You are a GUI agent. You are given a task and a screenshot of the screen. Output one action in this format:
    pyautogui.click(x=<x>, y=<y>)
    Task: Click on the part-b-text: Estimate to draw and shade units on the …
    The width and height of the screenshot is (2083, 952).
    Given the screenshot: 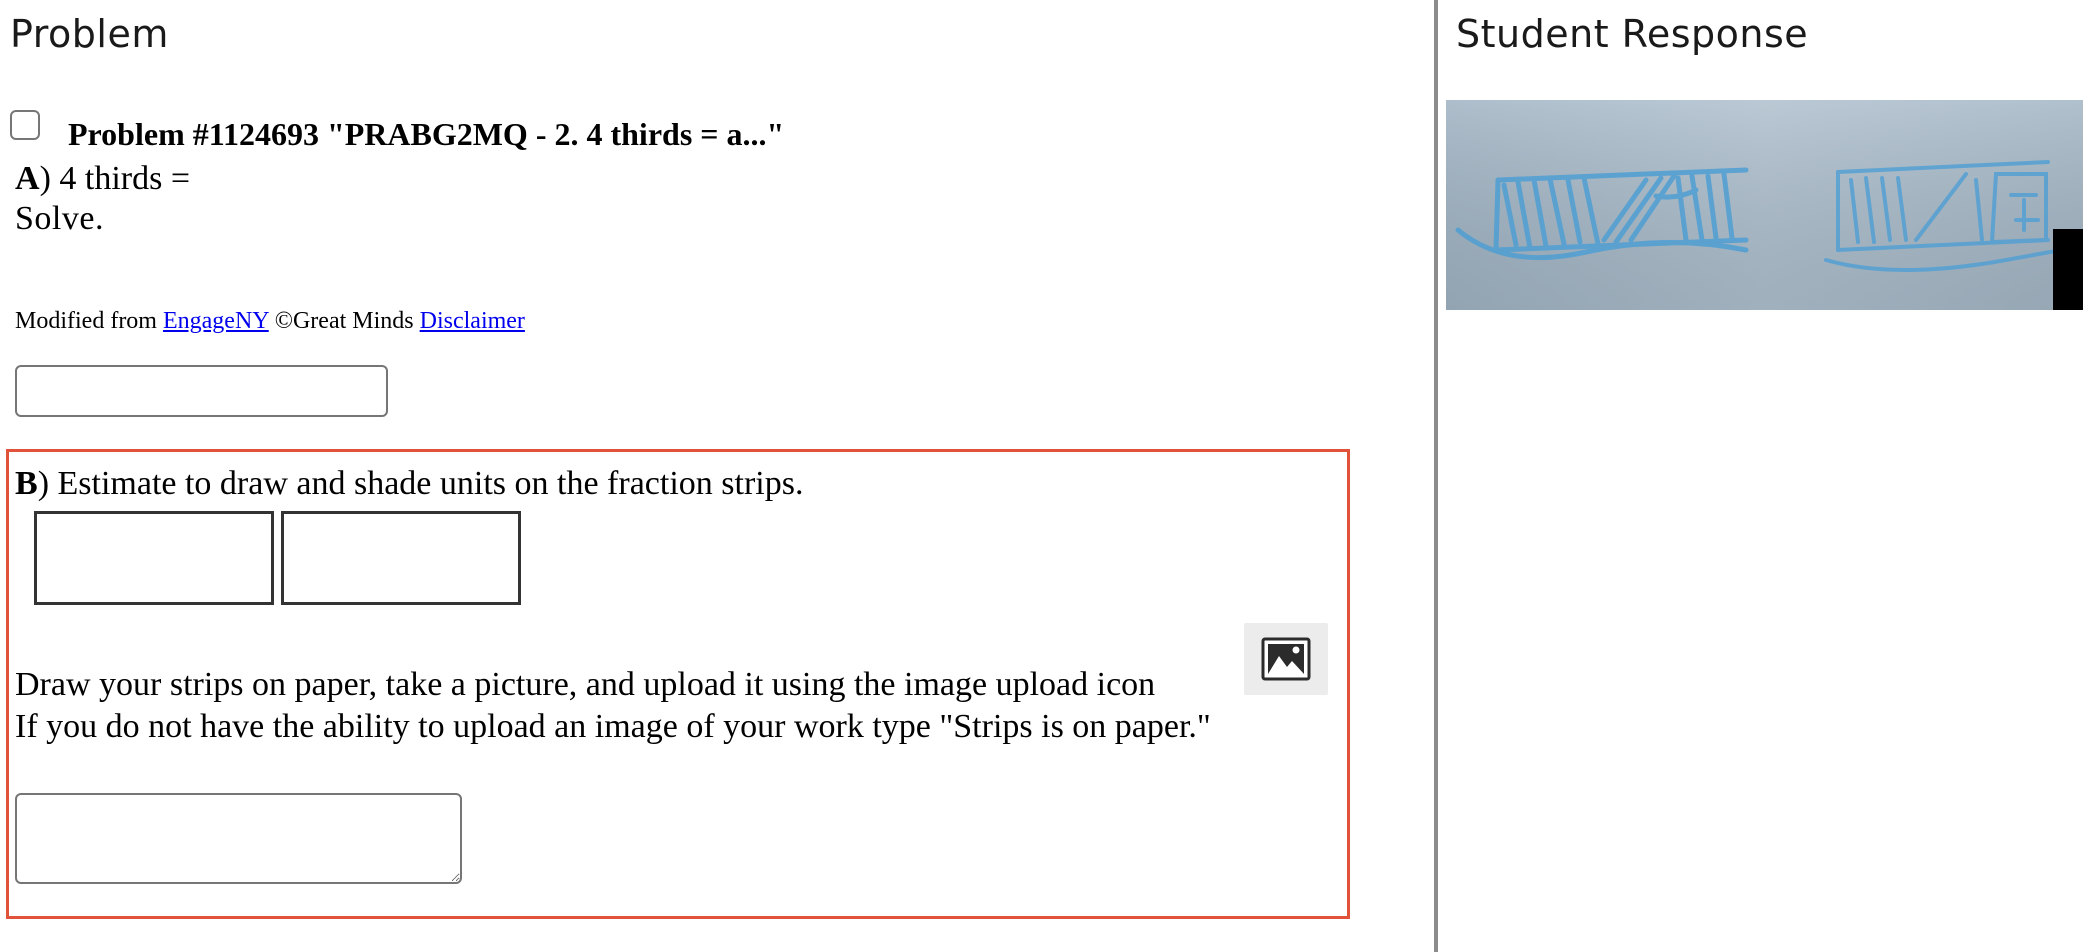 What is the action you would take?
    pyautogui.click(x=426, y=483)
    